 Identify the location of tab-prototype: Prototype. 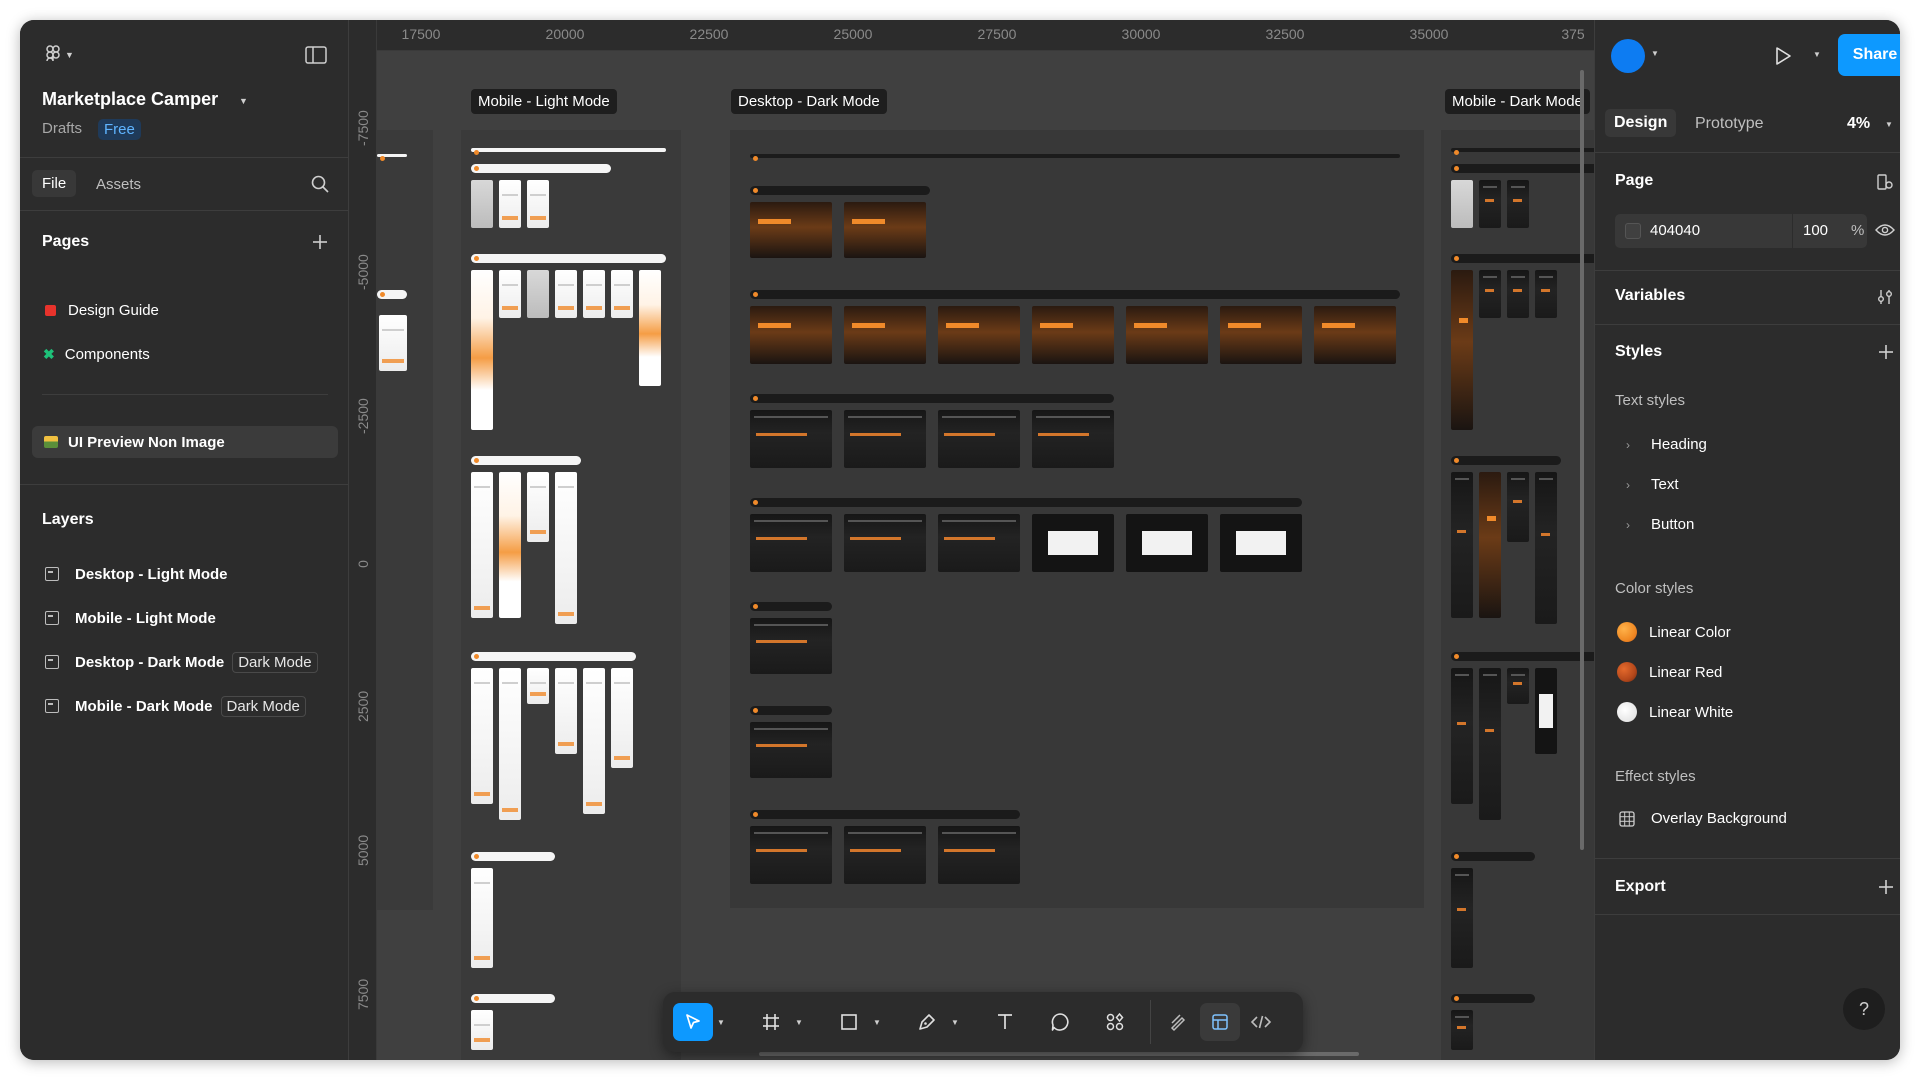
(1729, 124).